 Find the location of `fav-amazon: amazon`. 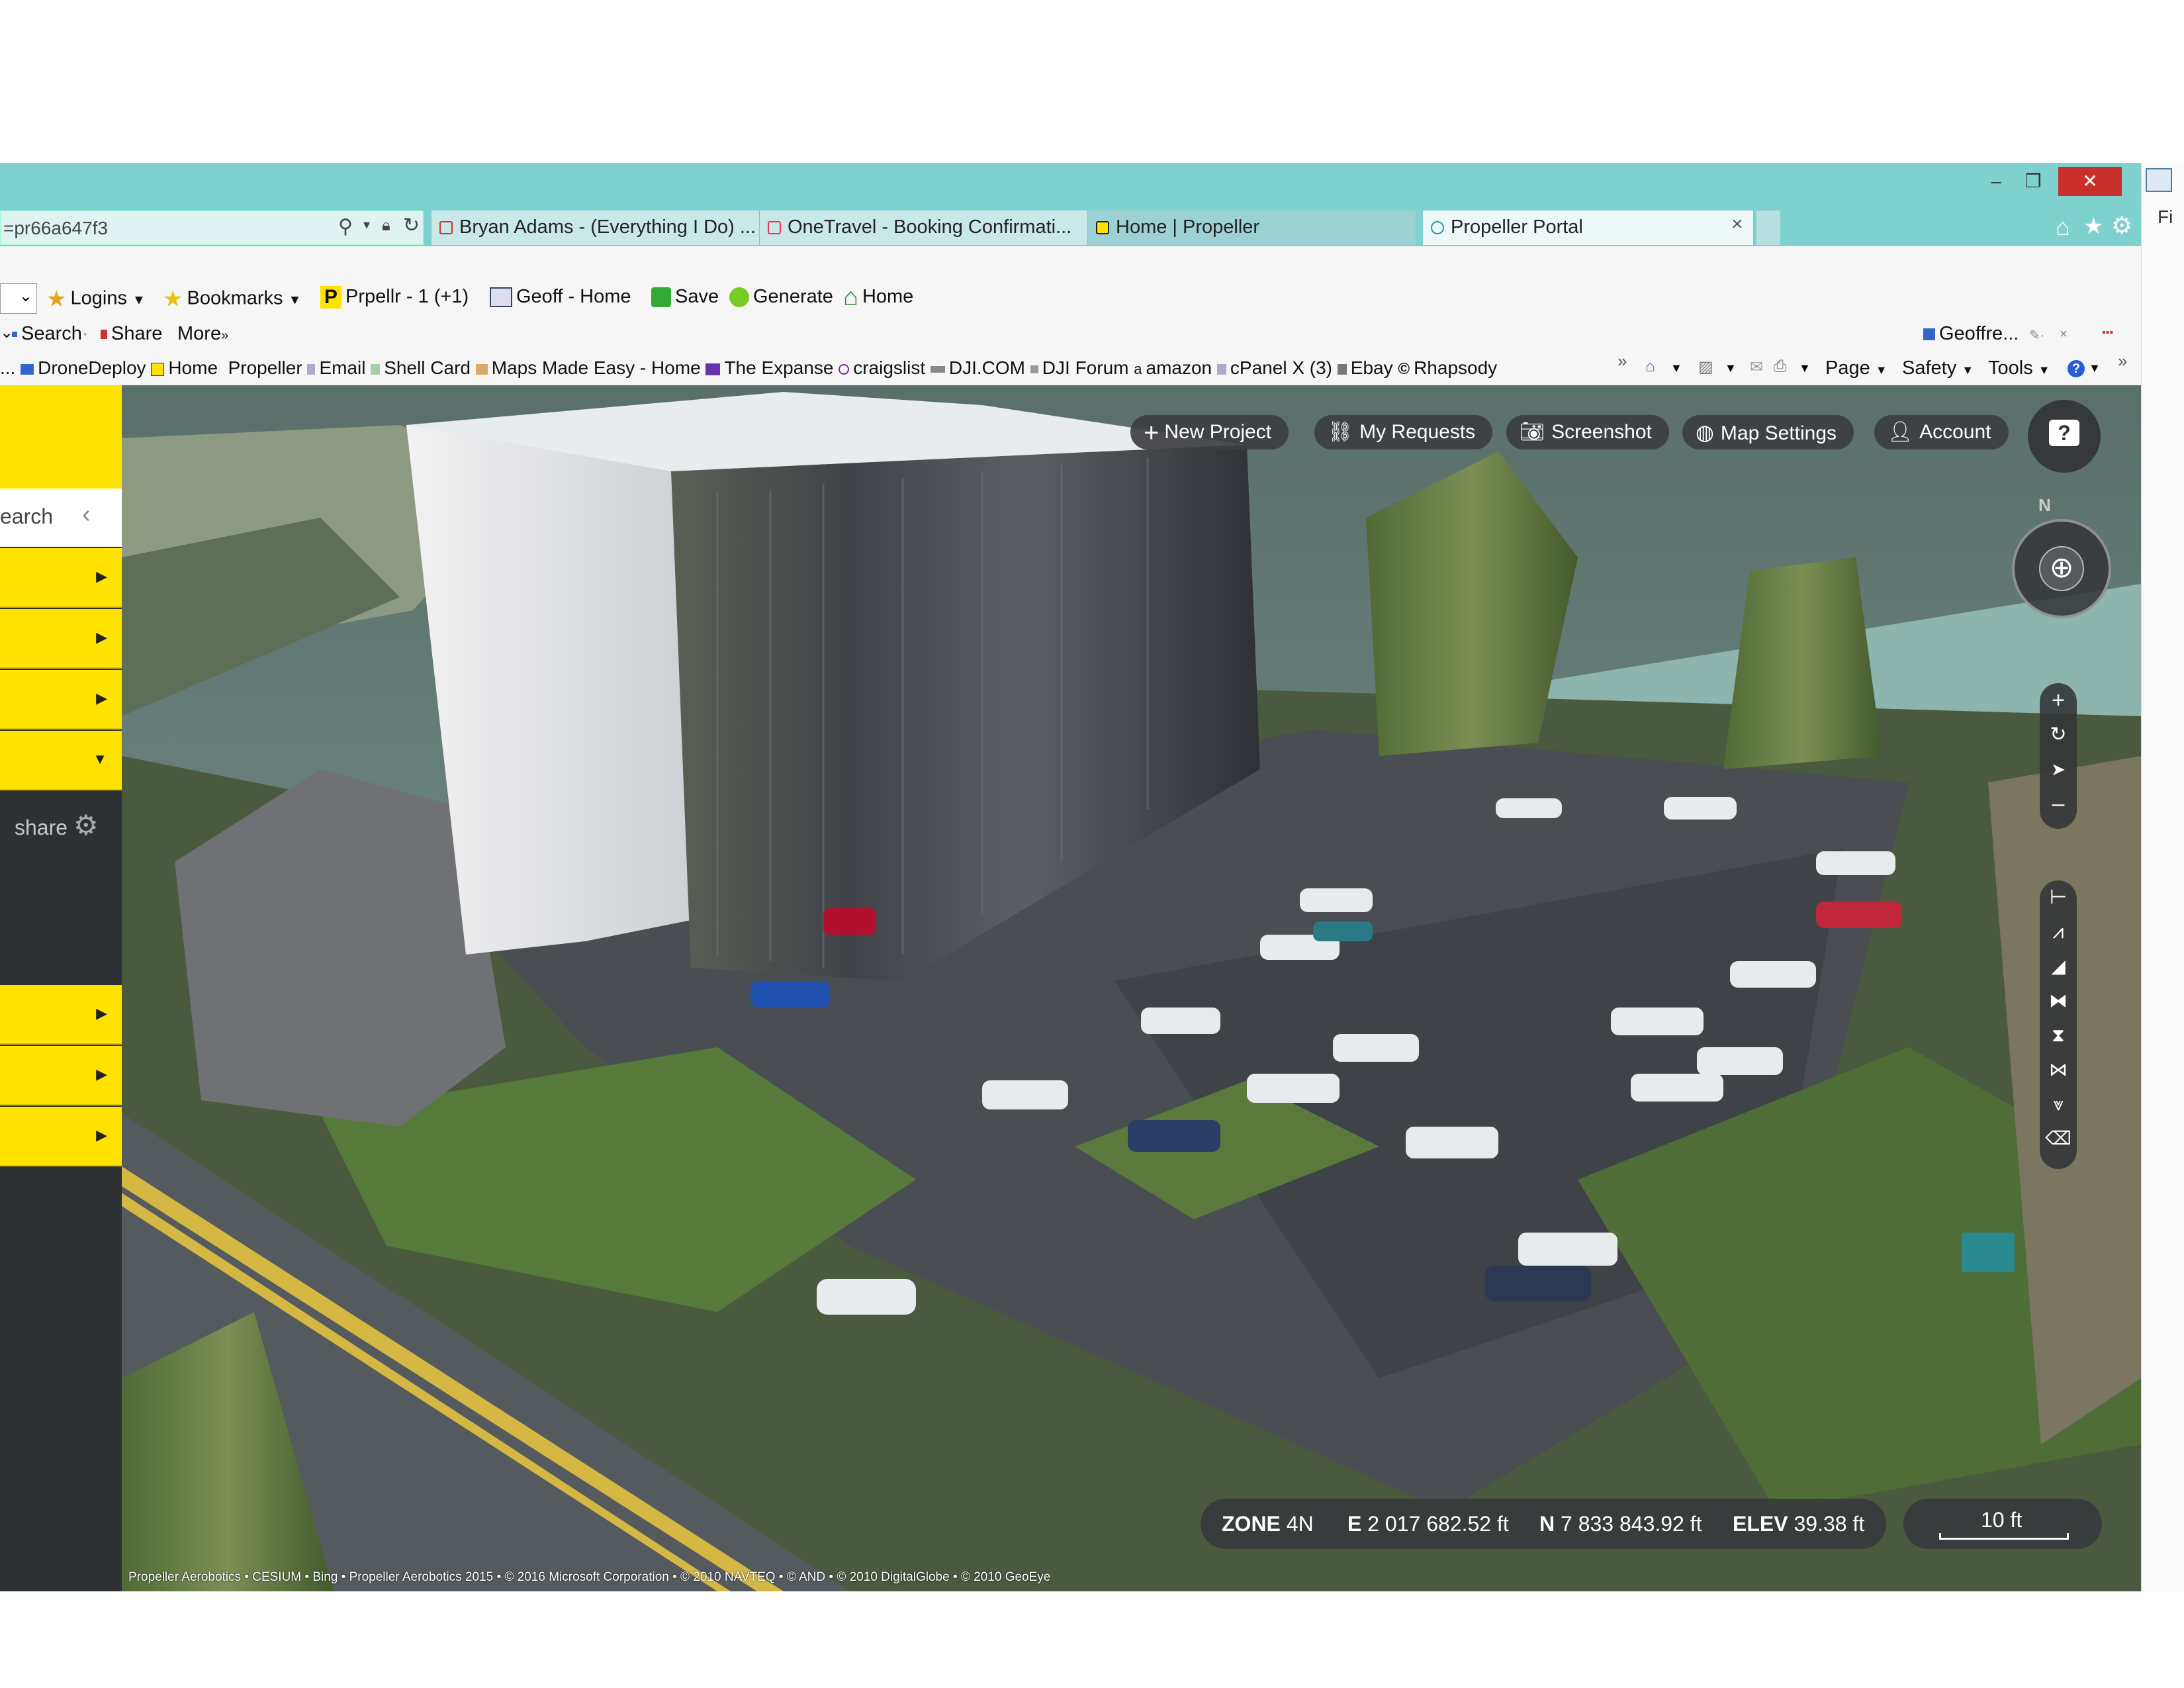

fav-amazon: amazon is located at coordinates (1179, 367).